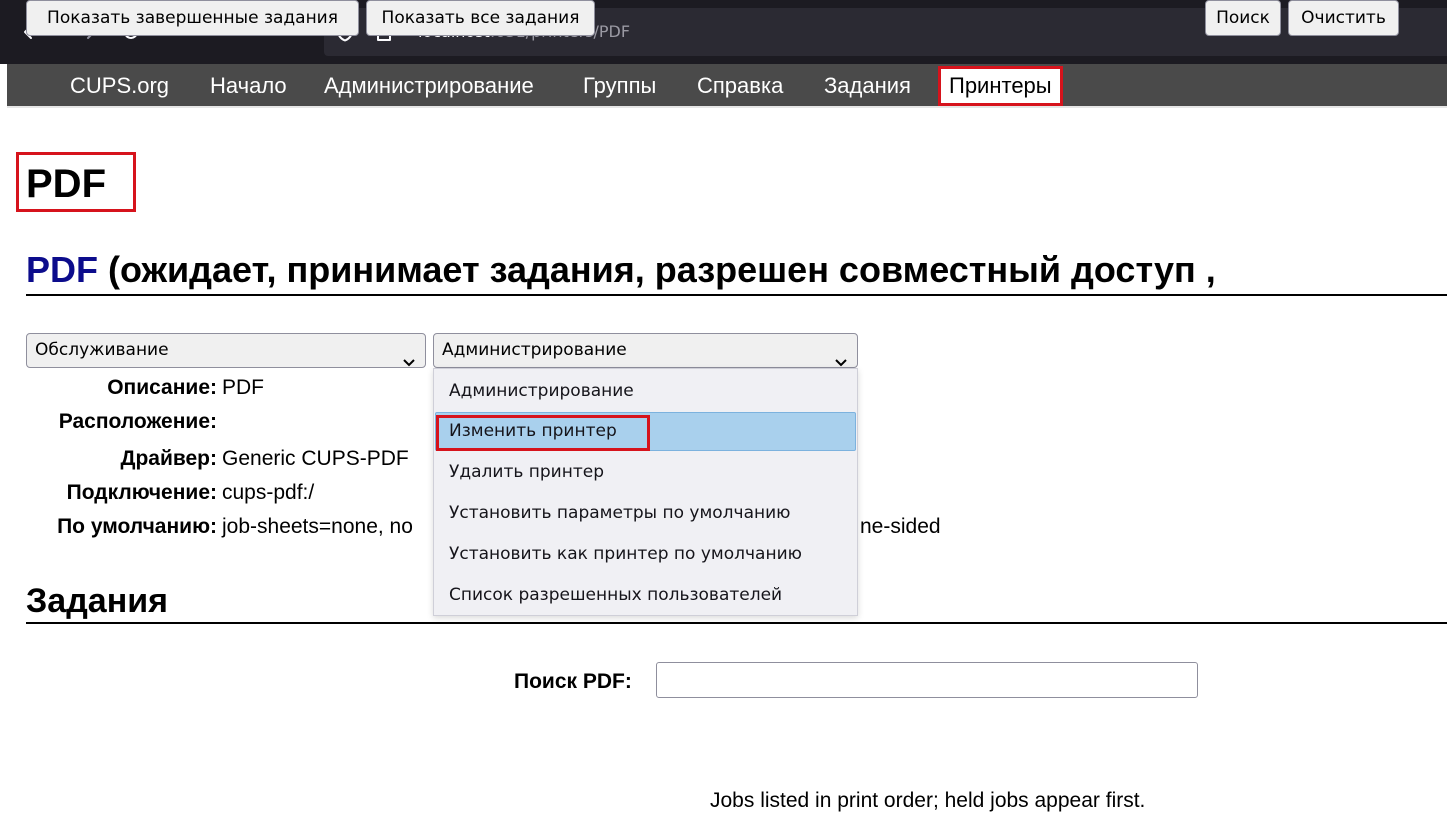 The height and width of the screenshot is (825, 1447). Describe the element at coordinates (162, 387) in the screenshot. I see `description-label: Описание:` at that location.